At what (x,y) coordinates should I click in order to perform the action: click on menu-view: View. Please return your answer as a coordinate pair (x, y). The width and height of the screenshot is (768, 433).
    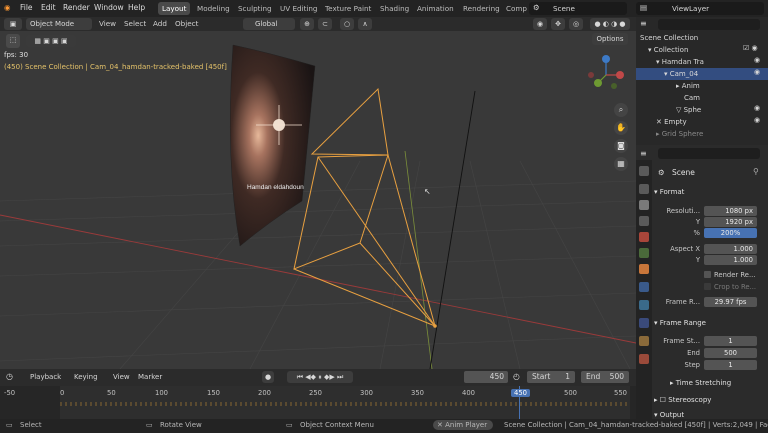
    Looking at the image, I should click on (107, 23).